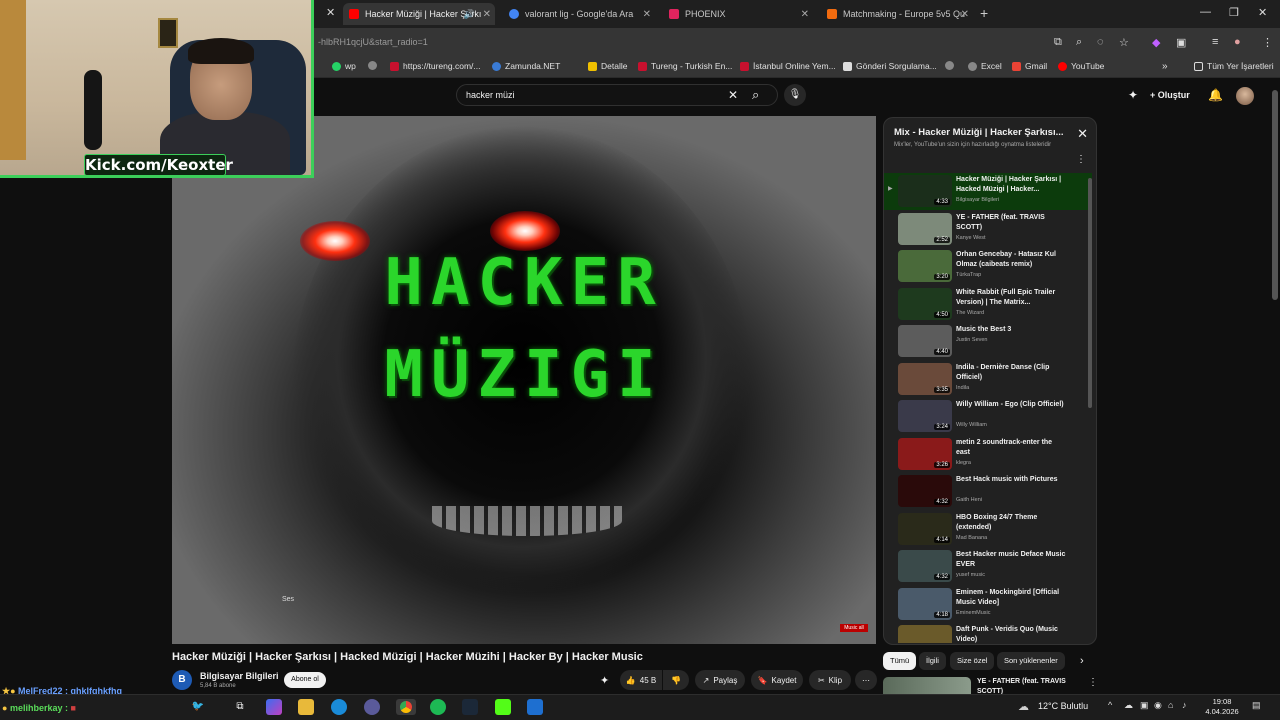  Describe the element at coordinates (1245, 96) in the screenshot. I see `account-avatar` at that location.